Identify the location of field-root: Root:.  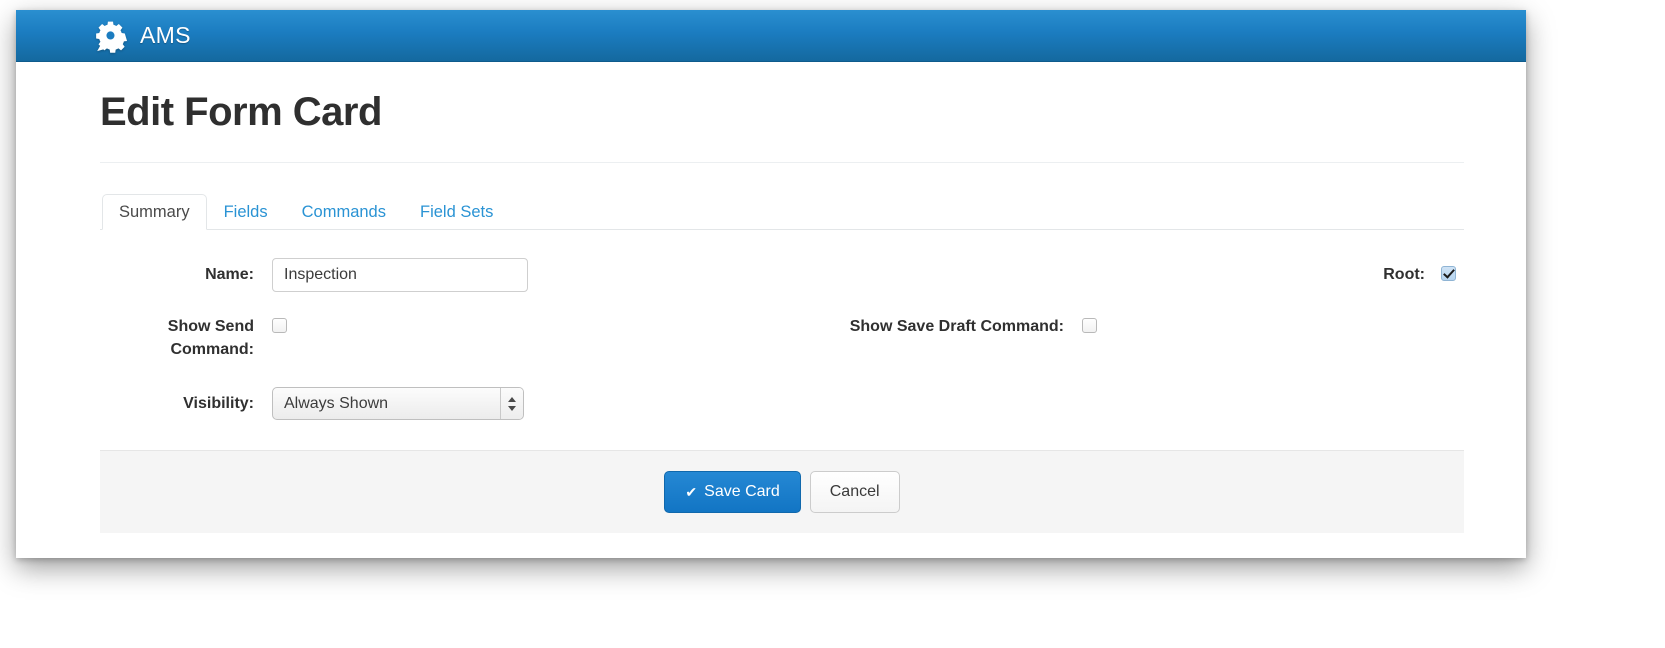
(1123, 271).